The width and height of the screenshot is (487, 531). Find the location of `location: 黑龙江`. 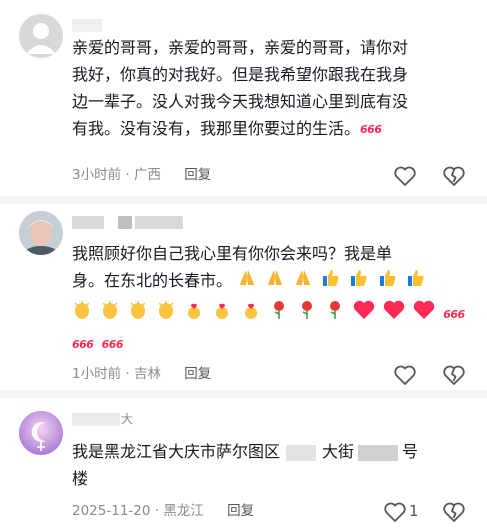

location: 黑龙江 is located at coordinates (183, 511).